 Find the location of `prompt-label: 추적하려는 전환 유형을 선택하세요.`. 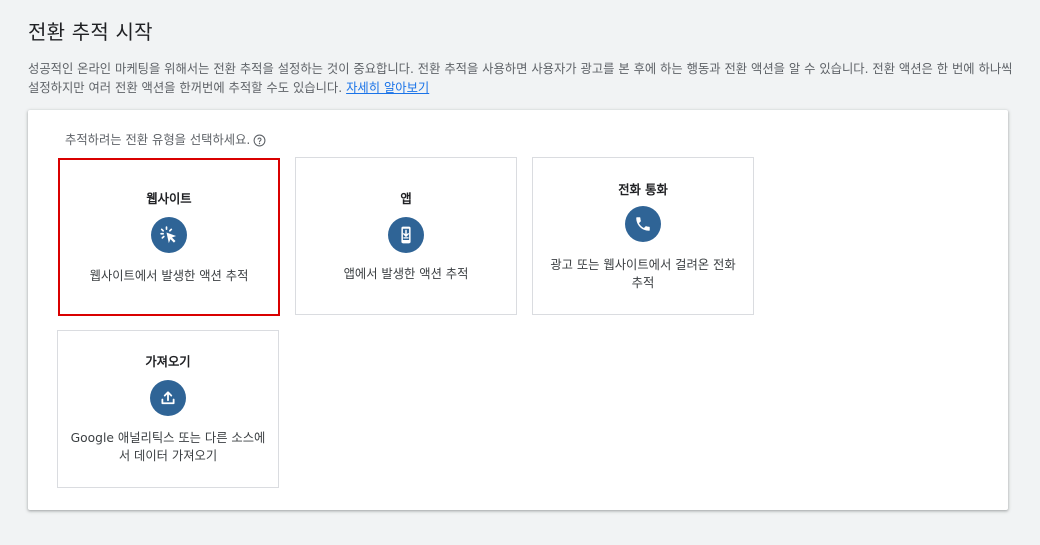

prompt-label: 추적하려는 전환 유형을 선택하세요. is located at coordinates (158, 140).